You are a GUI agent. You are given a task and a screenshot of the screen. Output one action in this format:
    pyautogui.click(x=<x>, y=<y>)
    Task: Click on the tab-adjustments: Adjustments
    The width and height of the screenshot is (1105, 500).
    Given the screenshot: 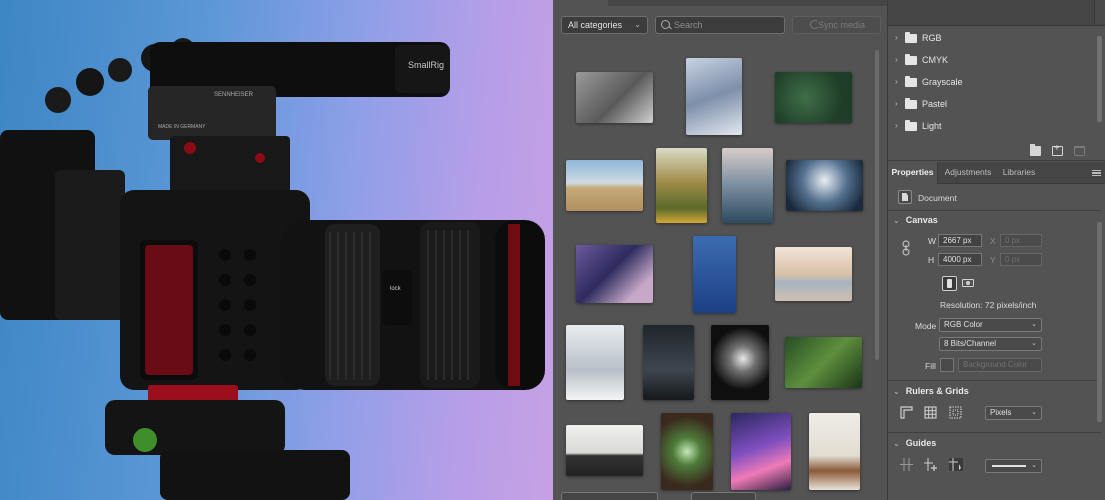 What is the action you would take?
    pyautogui.click(x=968, y=173)
    